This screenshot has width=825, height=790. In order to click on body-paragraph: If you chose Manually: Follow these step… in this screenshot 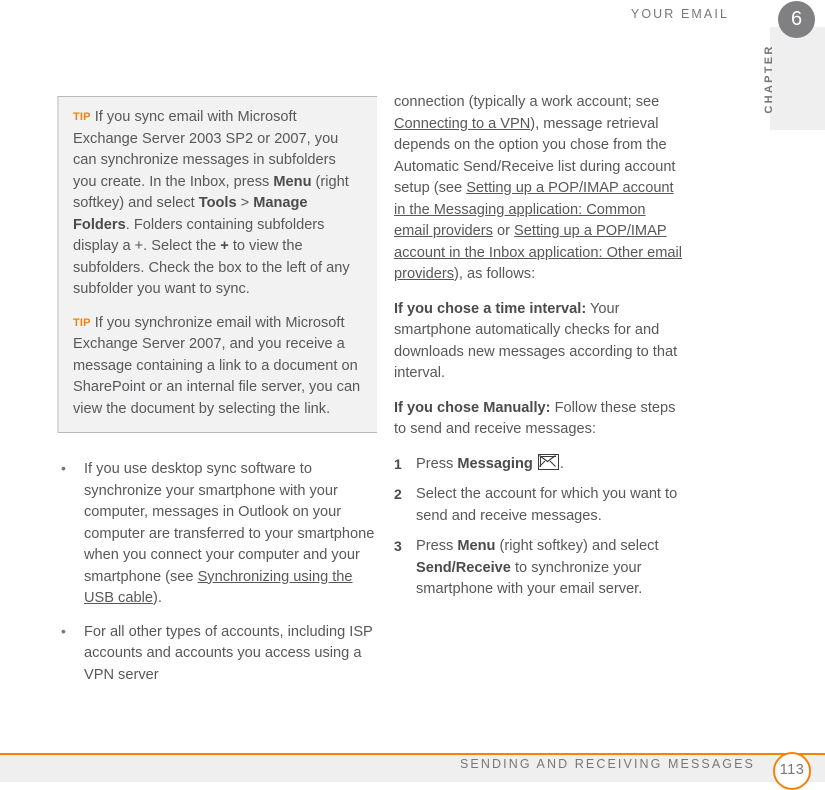, I will do `click(539, 419)`.